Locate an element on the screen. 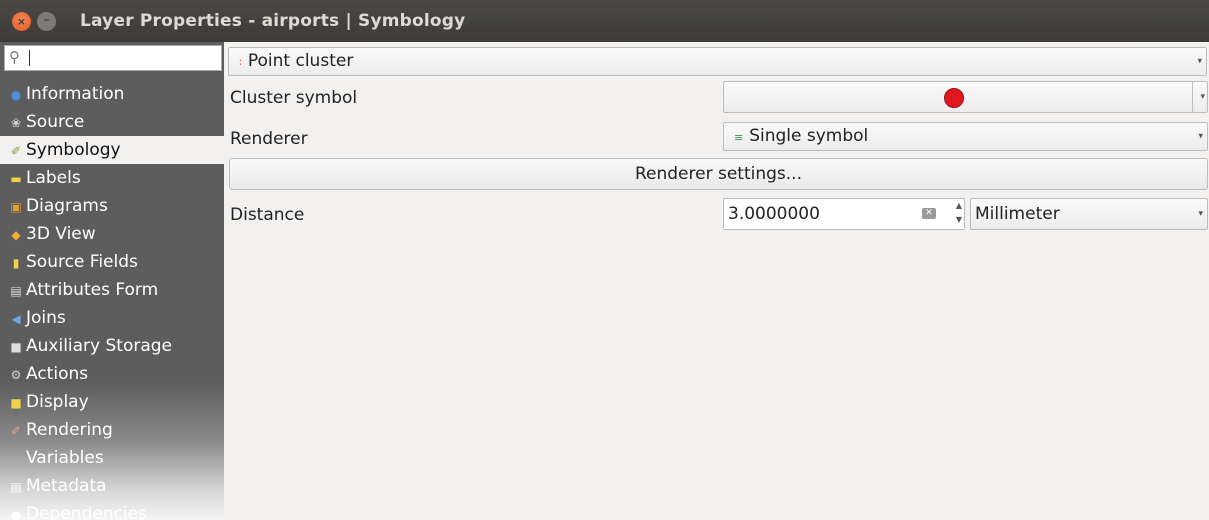 The height and width of the screenshot is (520, 1209). spin-up-icon: ▲ is located at coordinates (959, 206).